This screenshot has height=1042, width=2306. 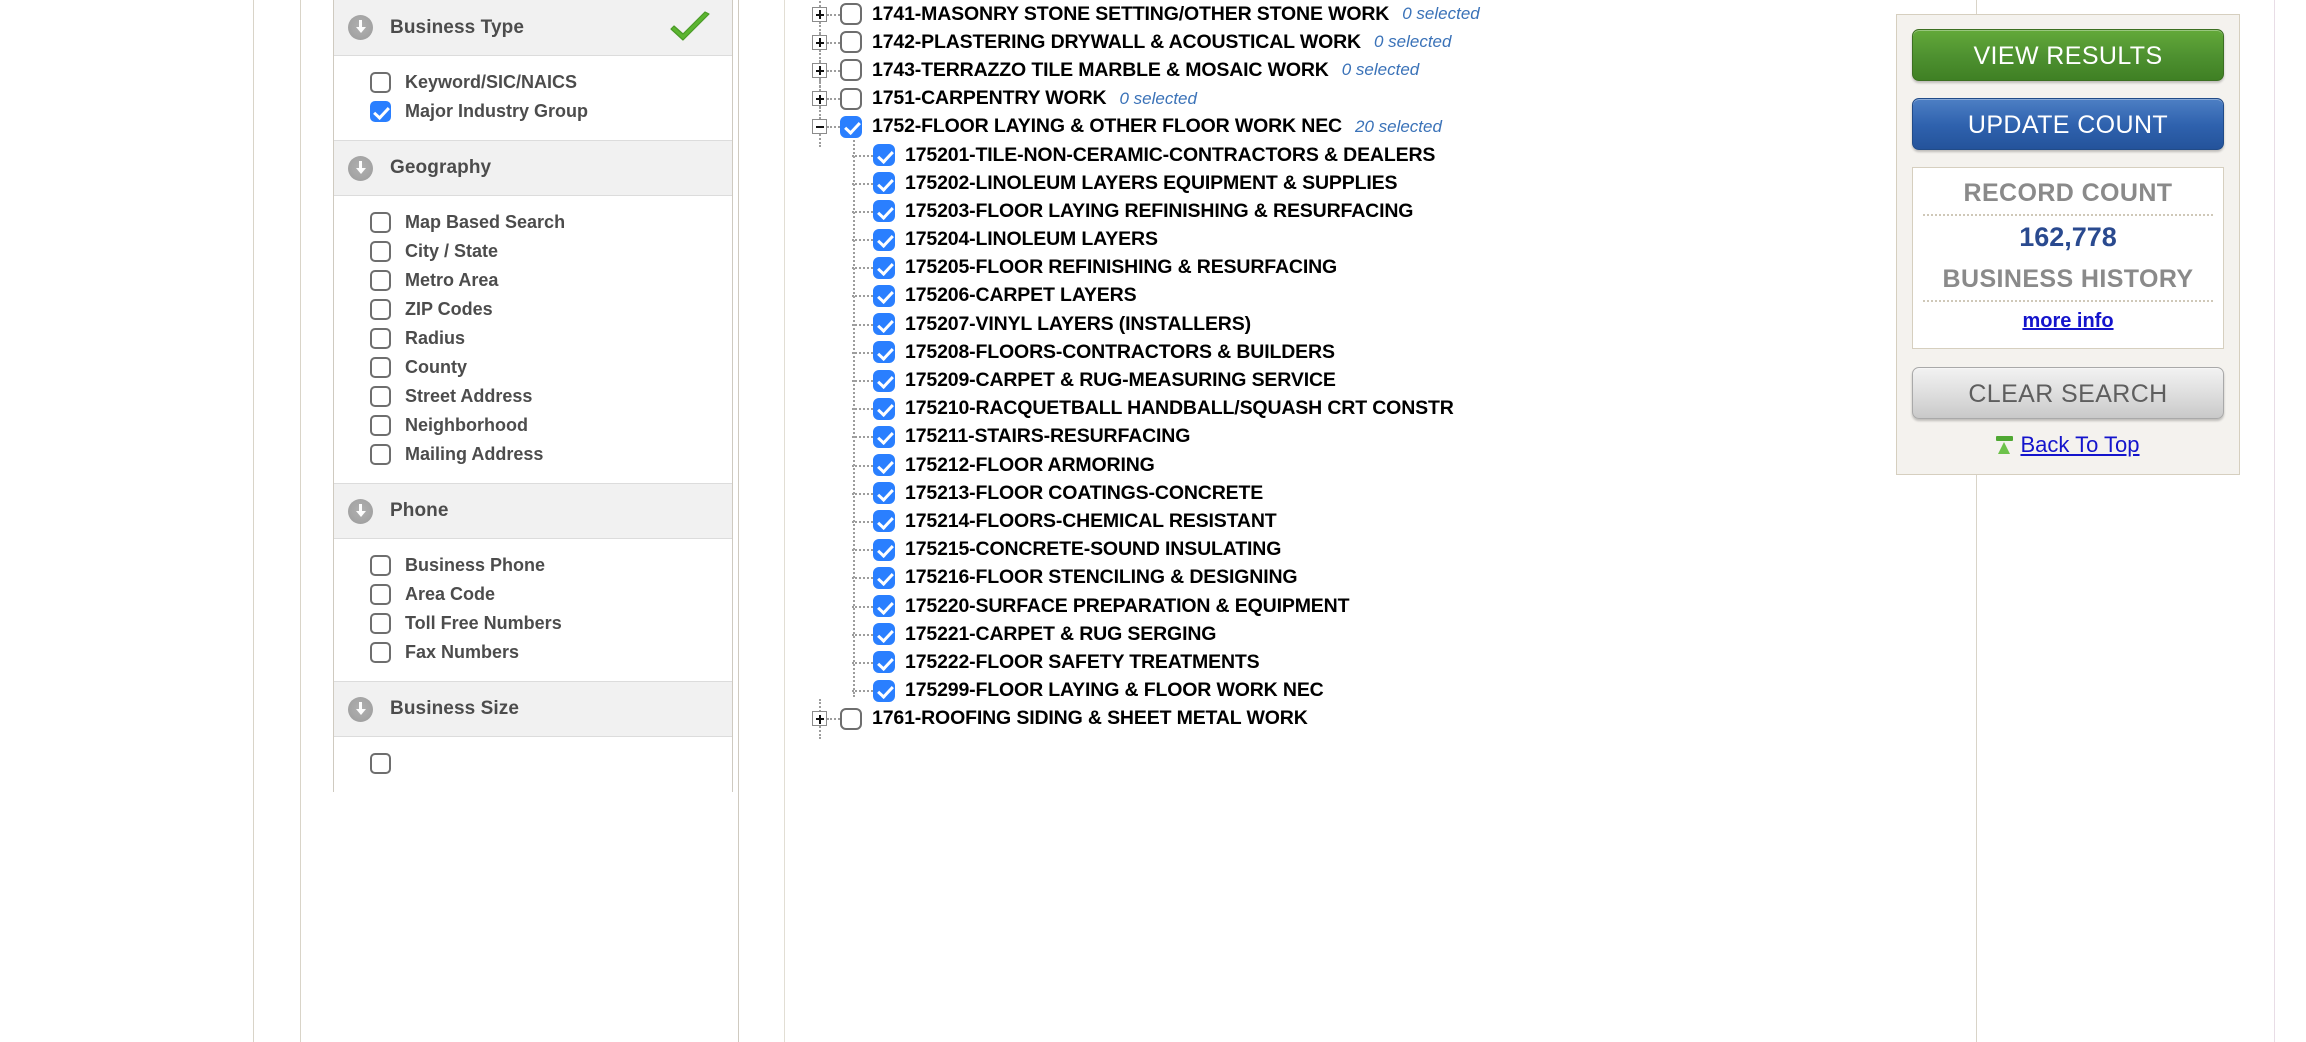 What do you see at coordinates (533, 367) in the screenshot?
I see `sidebar-option-county: County` at bounding box center [533, 367].